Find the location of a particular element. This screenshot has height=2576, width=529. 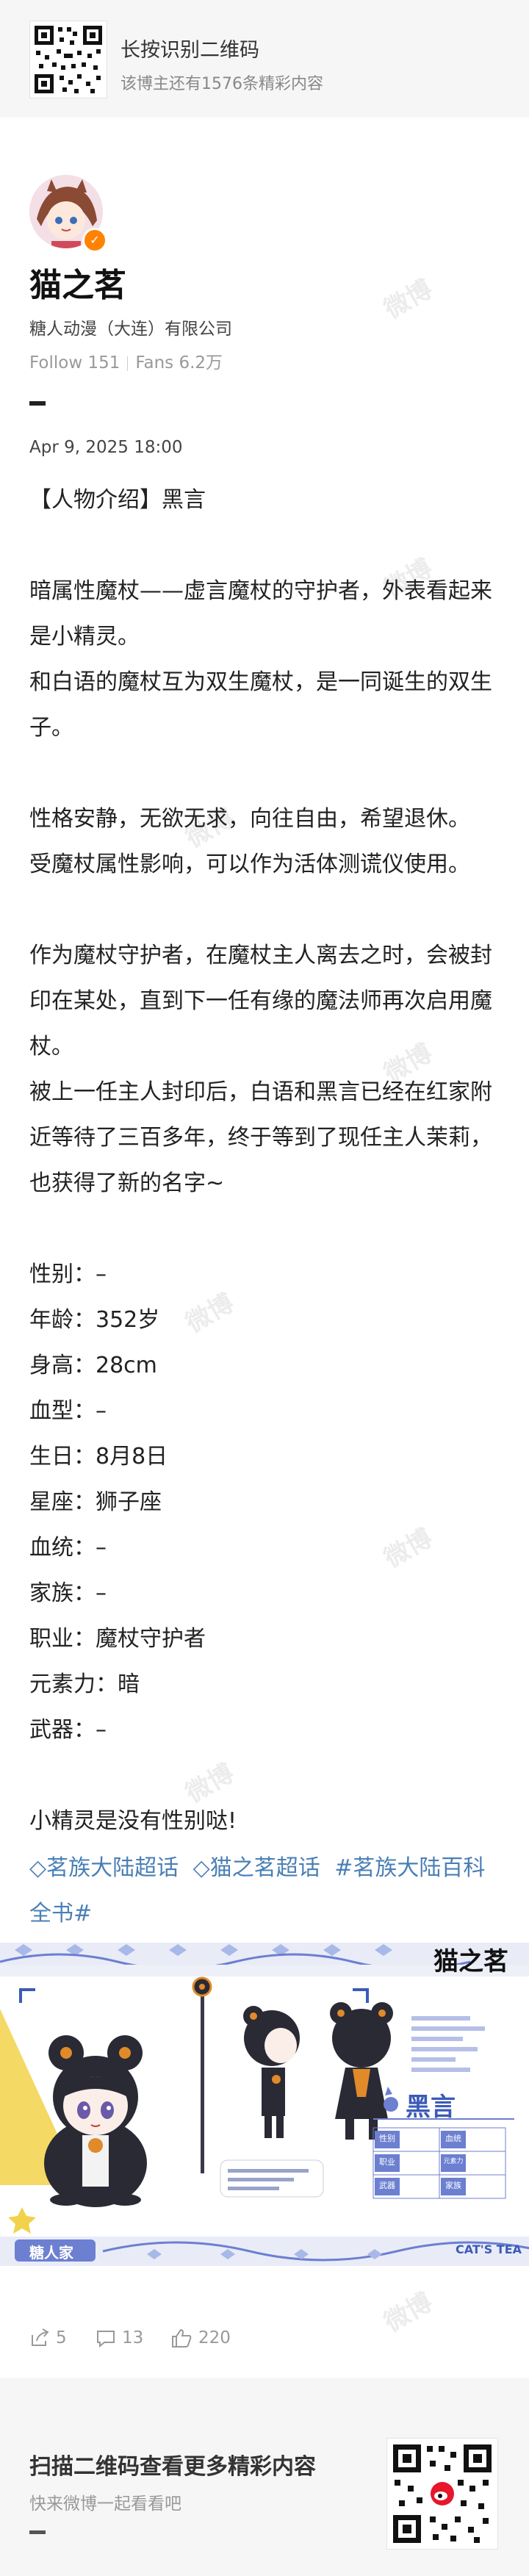

share-button: 5 is located at coordinates (48, 2338).